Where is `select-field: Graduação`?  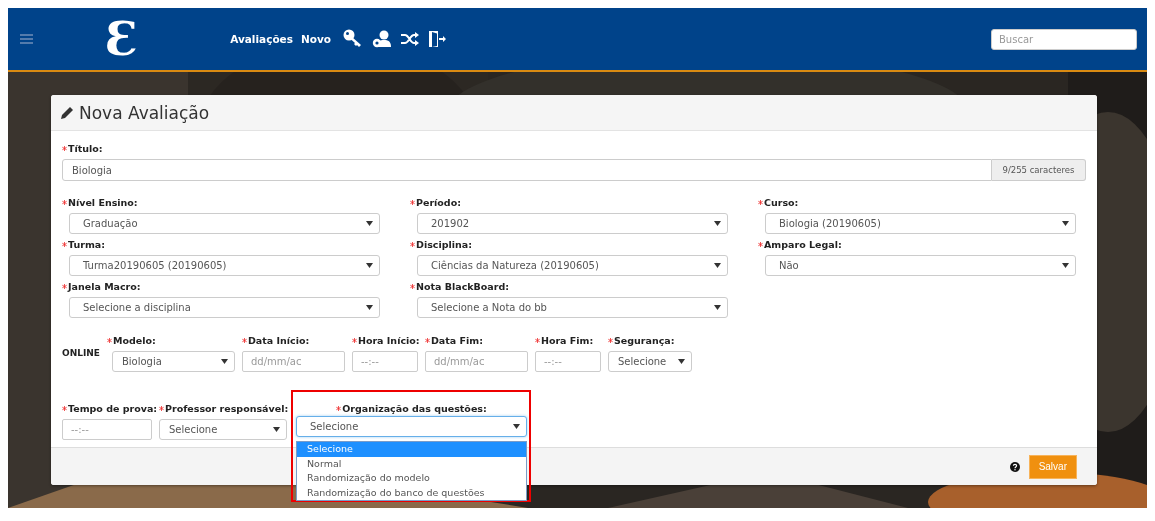 select-field: Graduação is located at coordinates (224, 223).